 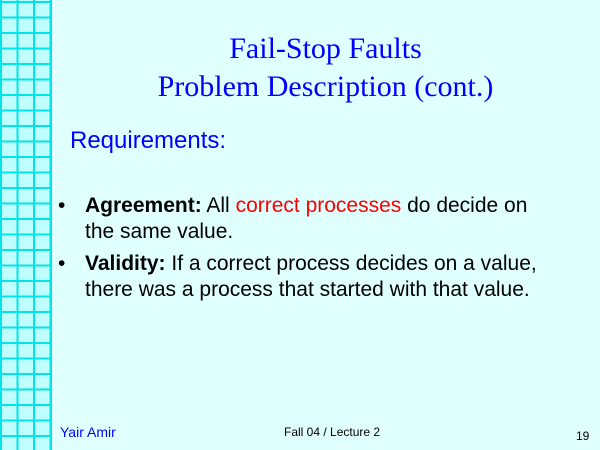 I want to click on term: Validity:, so click(x=125, y=263).